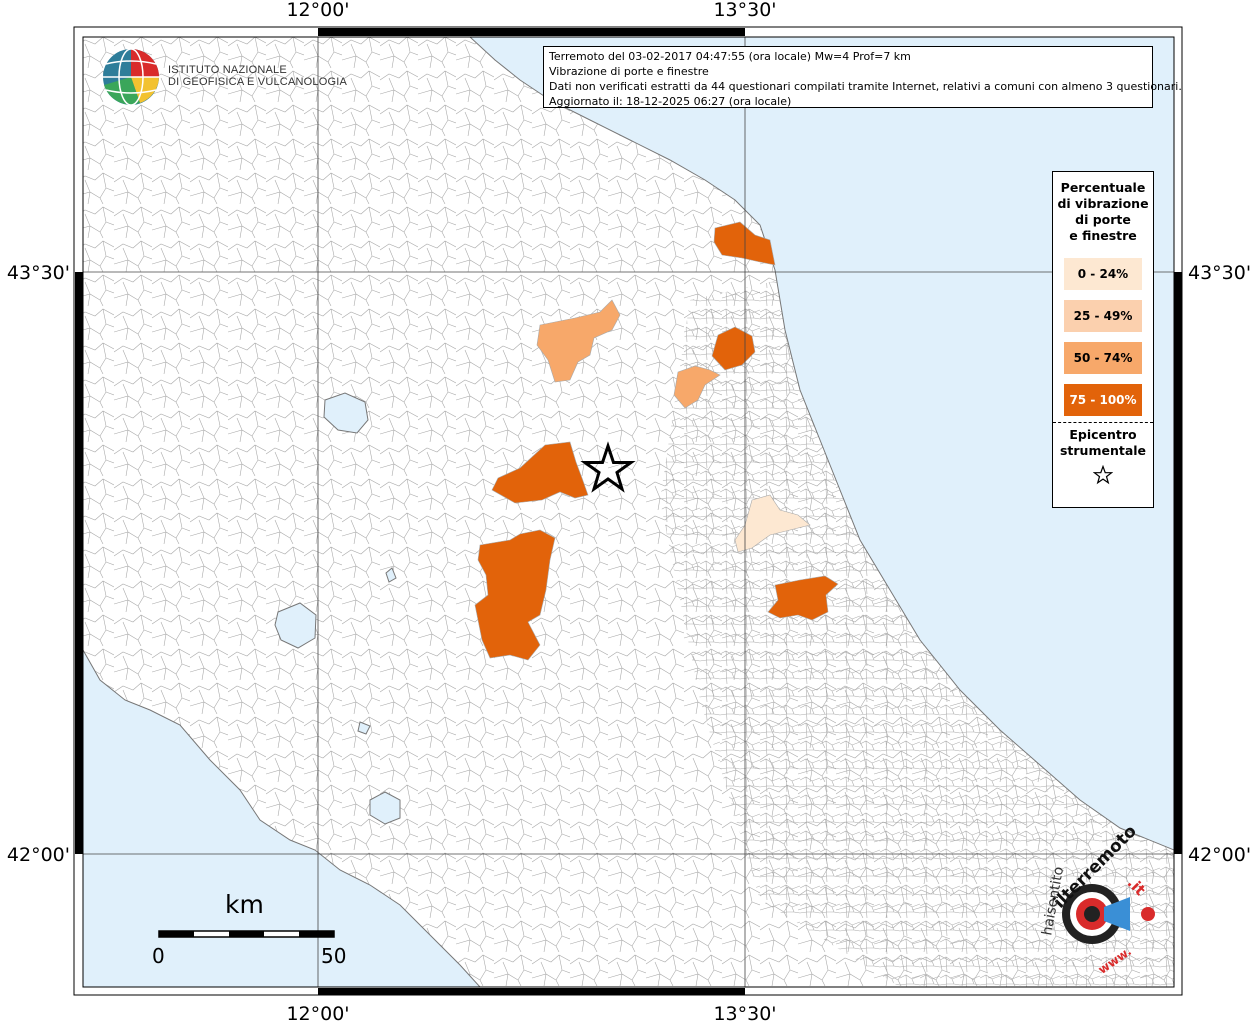 The height and width of the screenshot is (1024, 1255). What do you see at coordinates (244, 904) in the screenshot?
I see `scale-unit-label: km` at bounding box center [244, 904].